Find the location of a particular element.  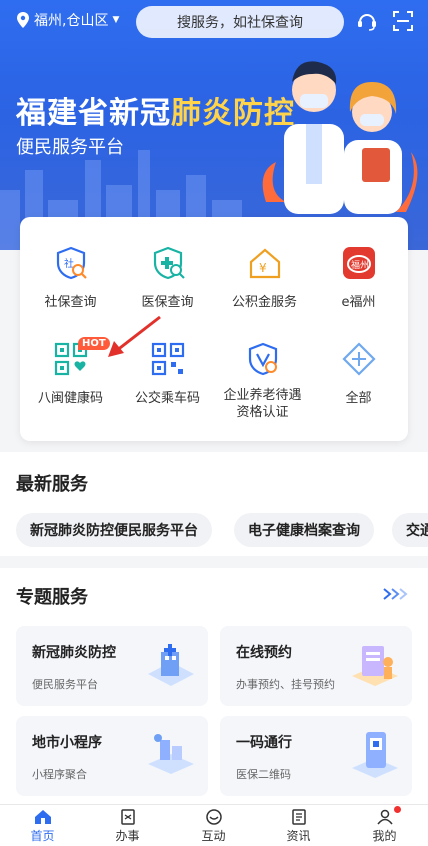

appointment-illustration-icon is located at coordinates (375, 666).